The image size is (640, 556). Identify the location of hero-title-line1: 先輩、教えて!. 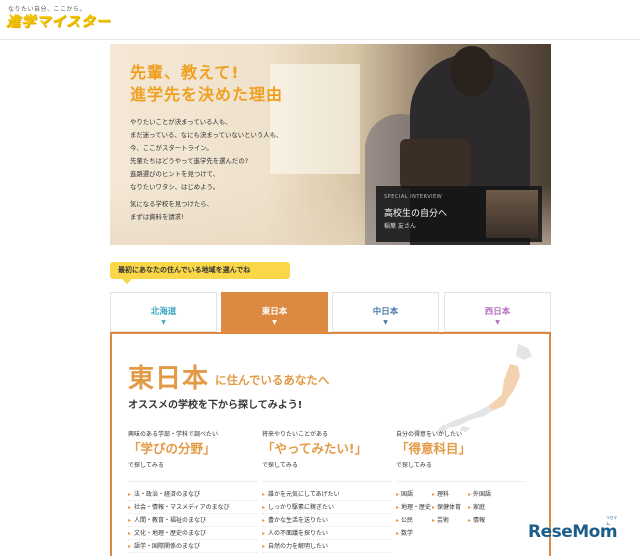
(185, 72).